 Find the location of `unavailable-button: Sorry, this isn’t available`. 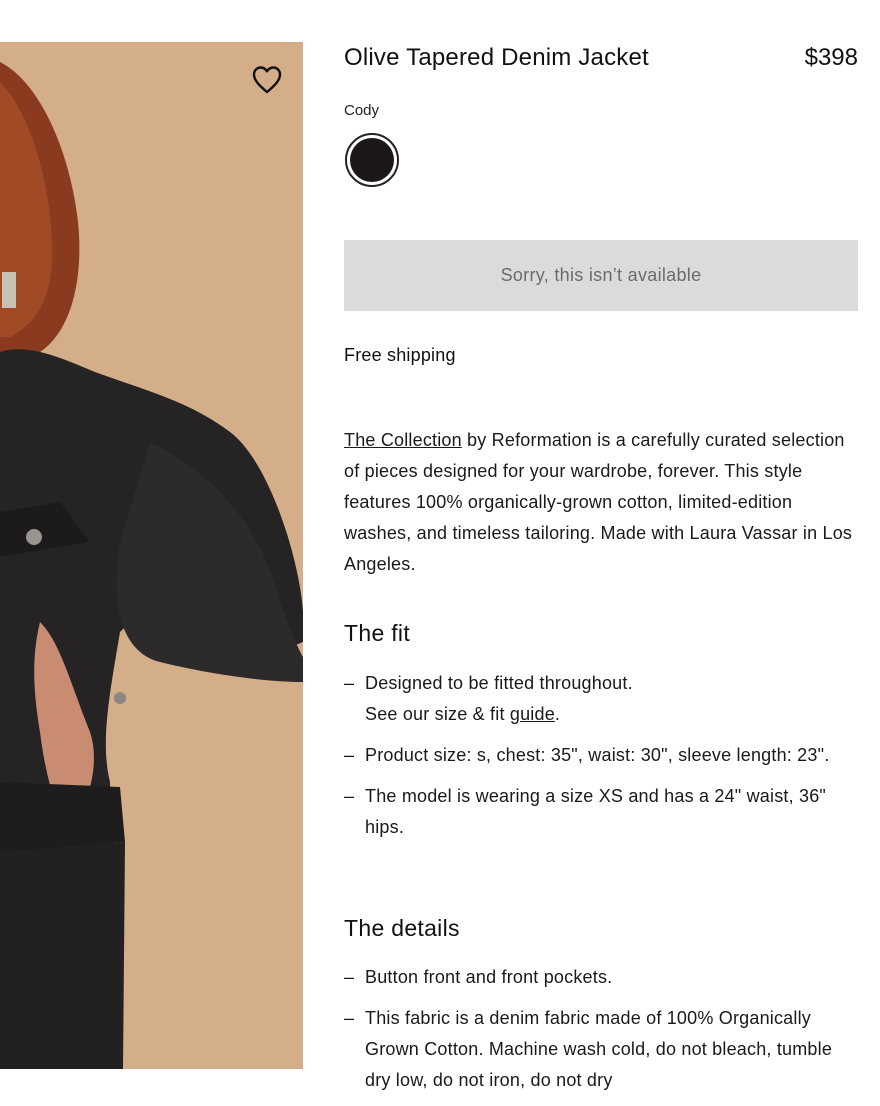

unavailable-button: Sorry, this isn’t available is located at coordinates (601, 275).